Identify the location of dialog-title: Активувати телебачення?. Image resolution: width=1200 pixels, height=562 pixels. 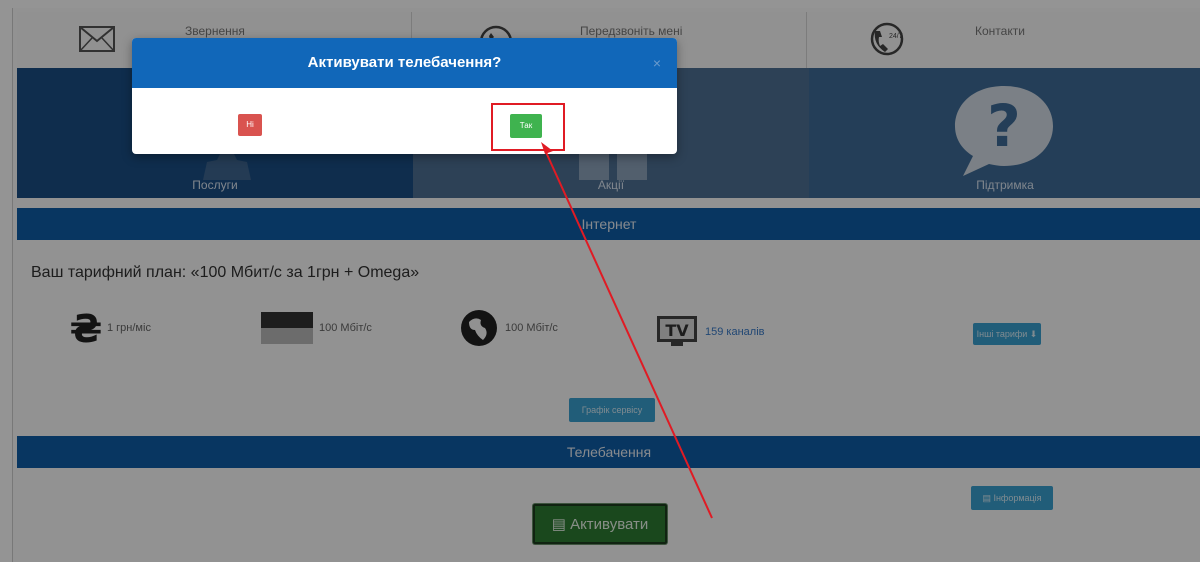
(404, 62).